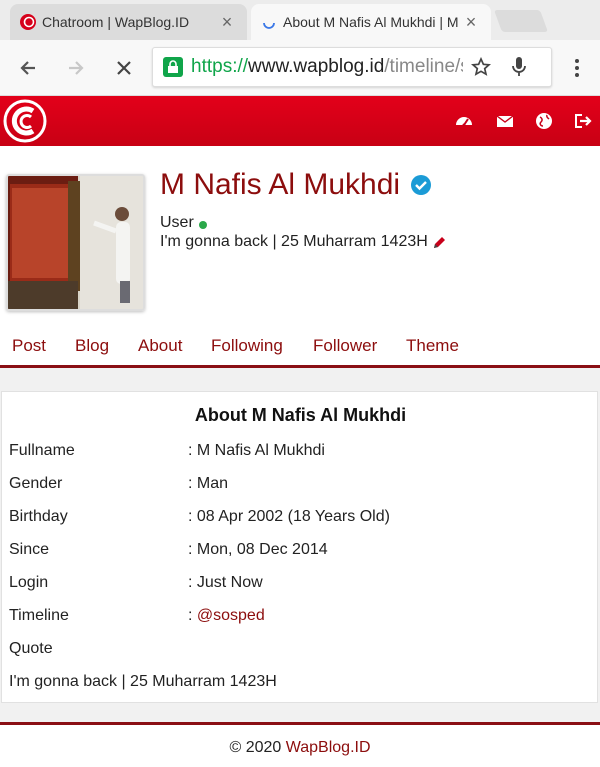  I want to click on menu-button, so click(577, 68).